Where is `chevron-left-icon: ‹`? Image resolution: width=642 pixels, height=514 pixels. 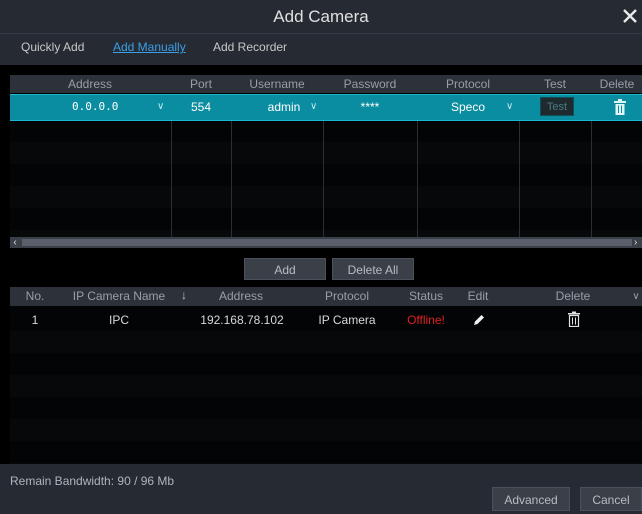
chevron-left-icon: ‹ is located at coordinates (15, 242).